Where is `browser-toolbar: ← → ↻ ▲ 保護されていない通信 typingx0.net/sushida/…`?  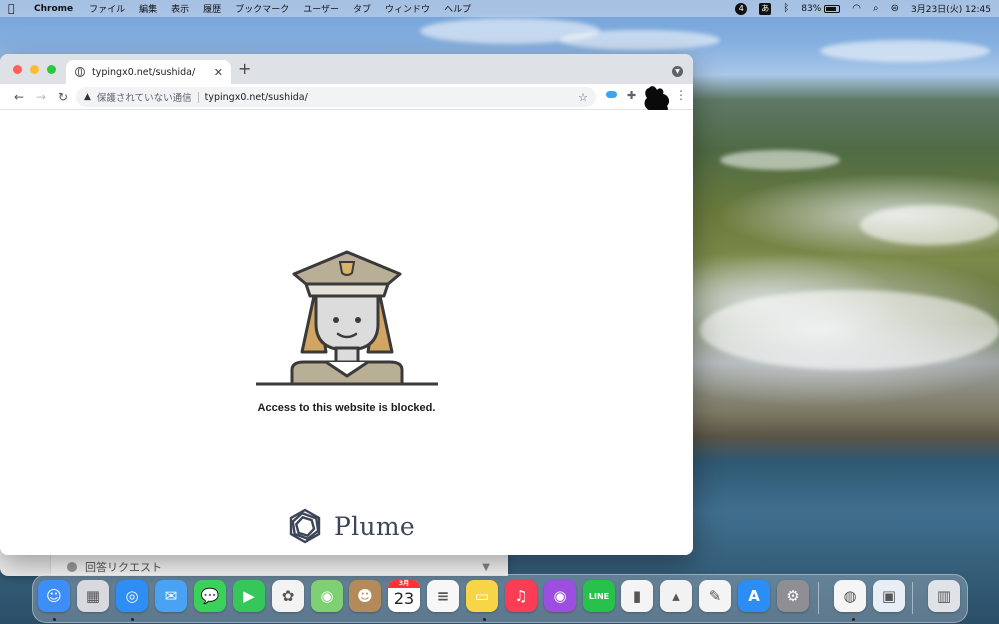 browser-toolbar: ← → ↻ ▲ 保護されていない通信 typingx0.net/sushida/… is located at coordinates (346, 100).